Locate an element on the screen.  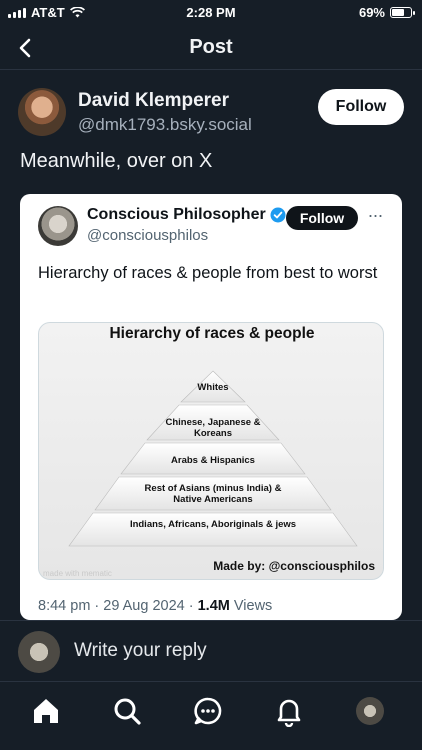
image-credit: Made by: @consciousphilos is located at coordinates (294, 566).